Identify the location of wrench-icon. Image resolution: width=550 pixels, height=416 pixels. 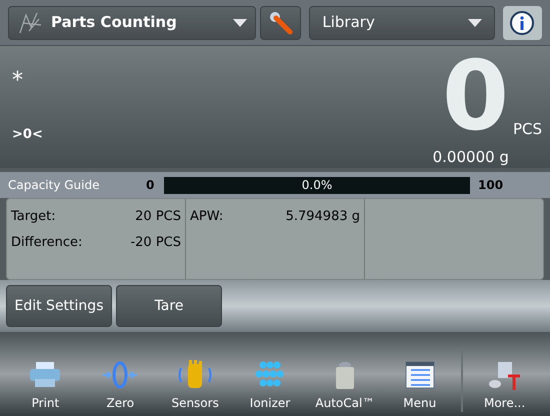
(281, 23).